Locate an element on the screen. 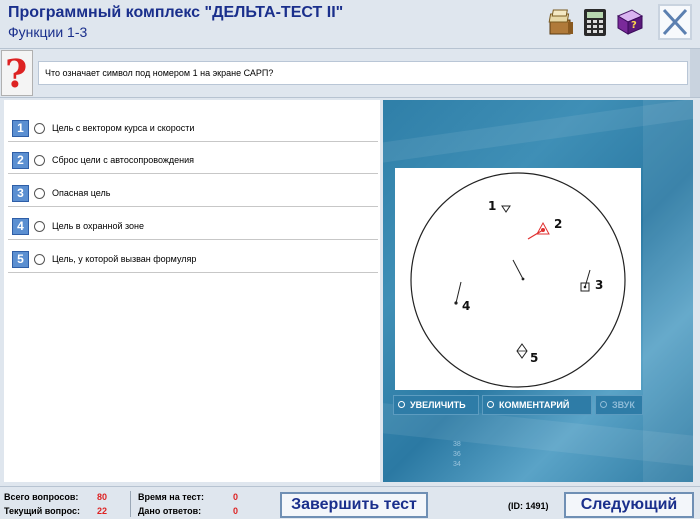 Image resolution: width=700 pixels, height=519 pixels. radar-label-3: 3 is located at coordinates (599, 285).